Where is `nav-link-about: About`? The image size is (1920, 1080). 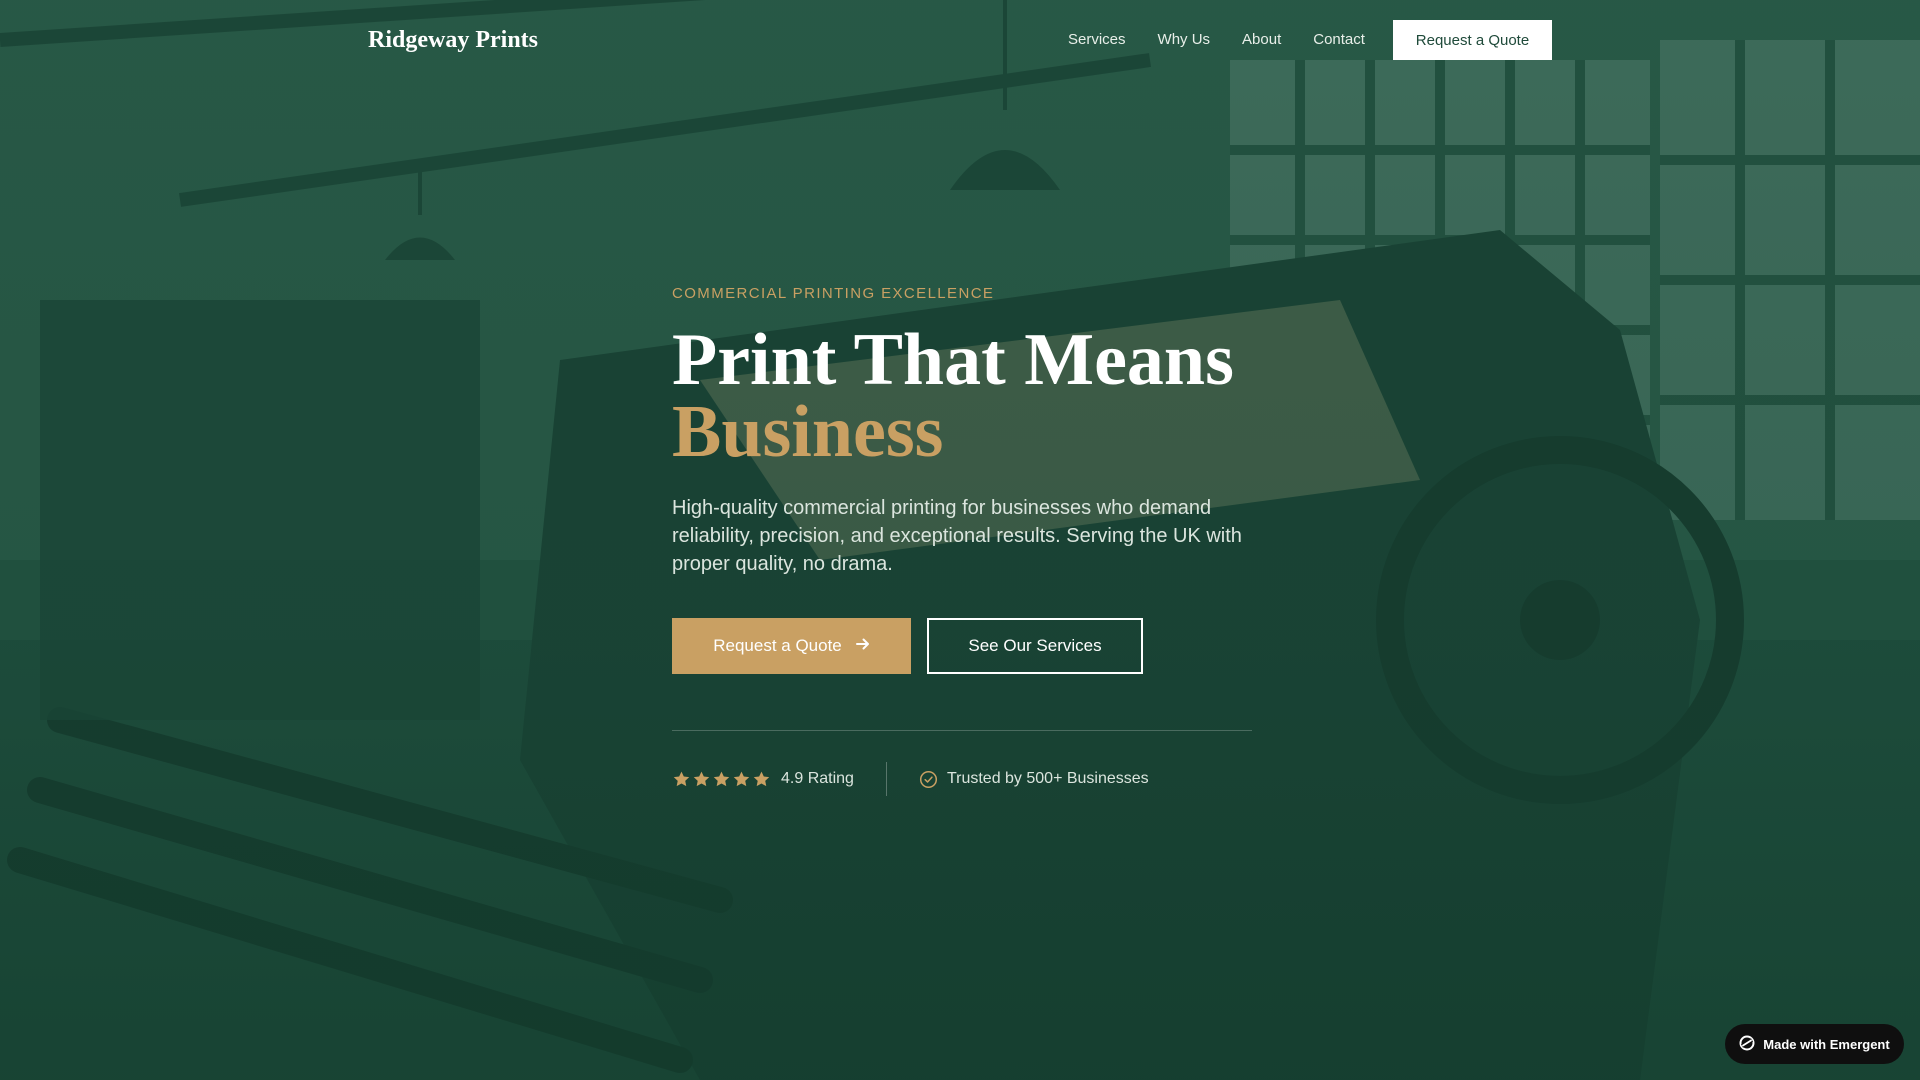 nav-link-about: About is located at coordinates (1261, 40).